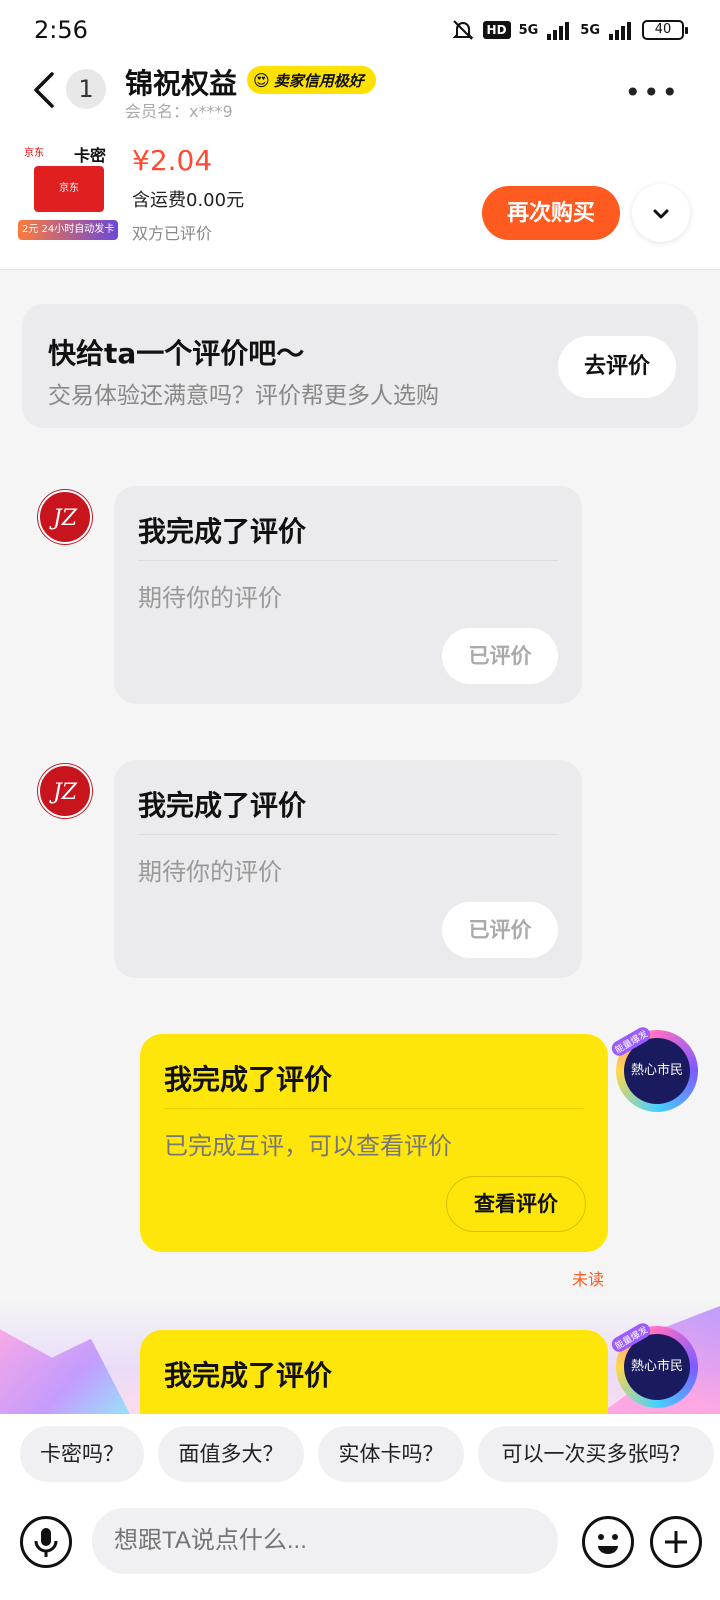 This screenshot has height=1600, width=720. Describe the element at coordinates (652, 92) in the screenshot. I see `more-options-button: •••` at that location.